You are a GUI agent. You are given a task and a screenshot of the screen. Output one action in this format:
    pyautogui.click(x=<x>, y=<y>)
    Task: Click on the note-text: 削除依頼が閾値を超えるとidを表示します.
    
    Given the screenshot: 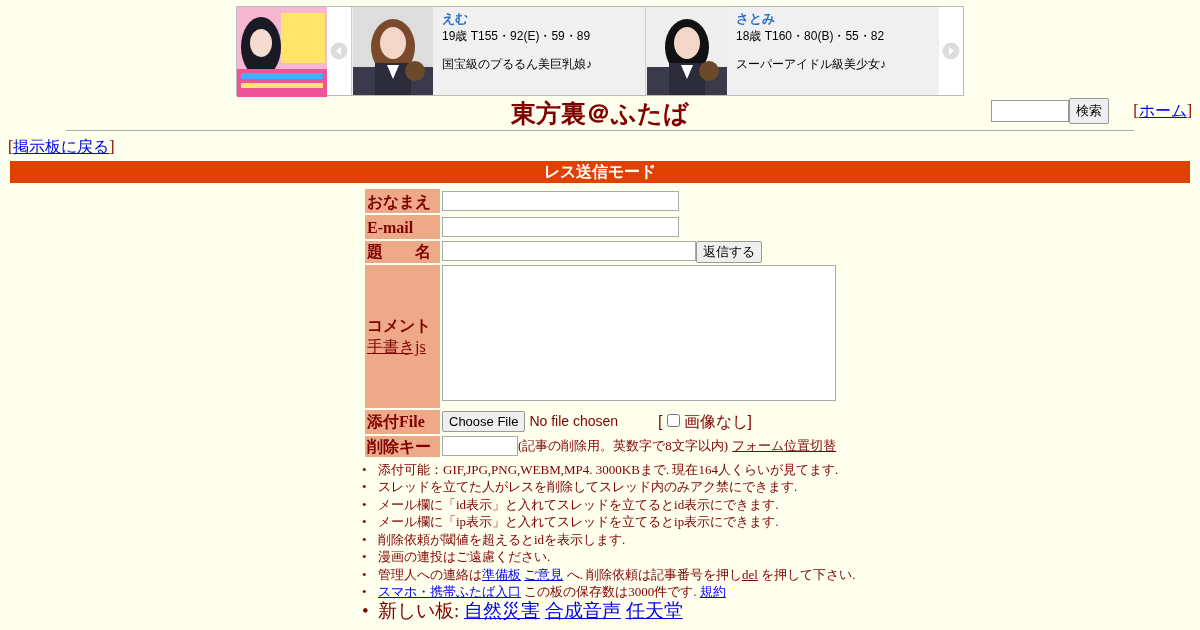 What is the action you would take?
    pyautogui.click(x=502, y=539)
    